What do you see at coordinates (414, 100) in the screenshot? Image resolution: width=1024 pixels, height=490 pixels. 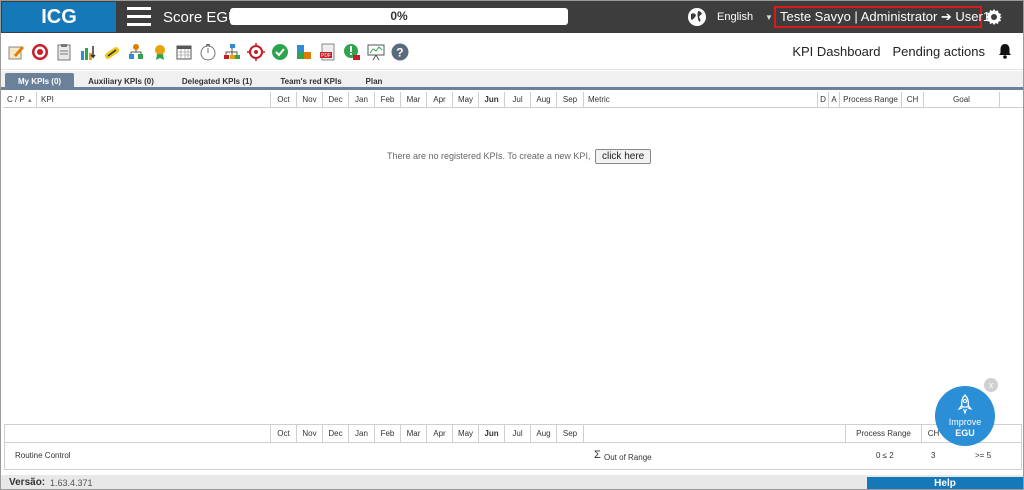 I see `col-mar: Mar` at bounding box center [414, 100].